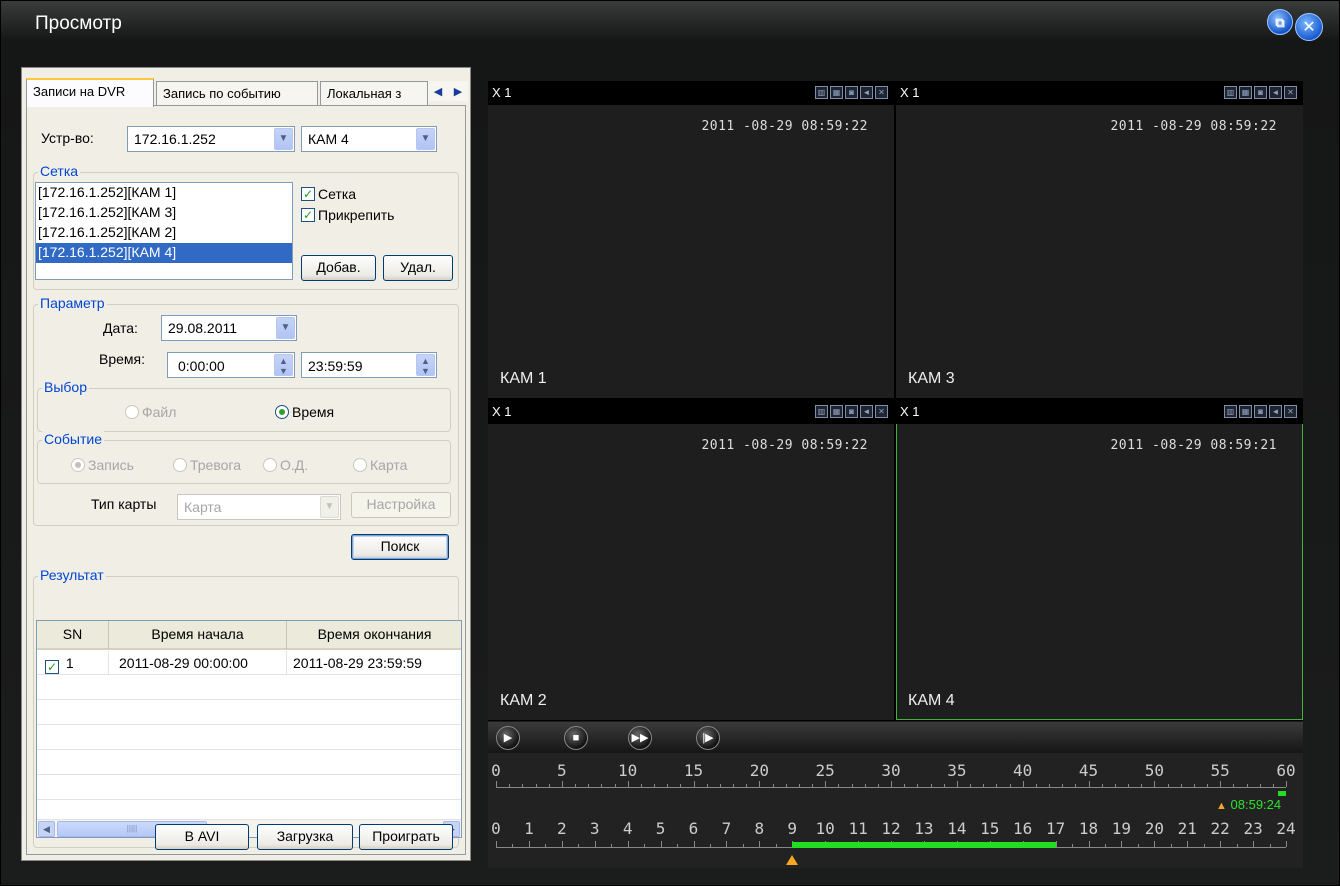 The height and width of the screenshot is (886, 1340). I want to click on play-button: Проиграть, so click(406, 837).